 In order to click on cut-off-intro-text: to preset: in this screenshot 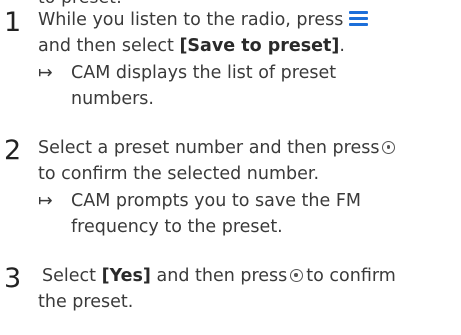, I will do `click(80, 4)`.